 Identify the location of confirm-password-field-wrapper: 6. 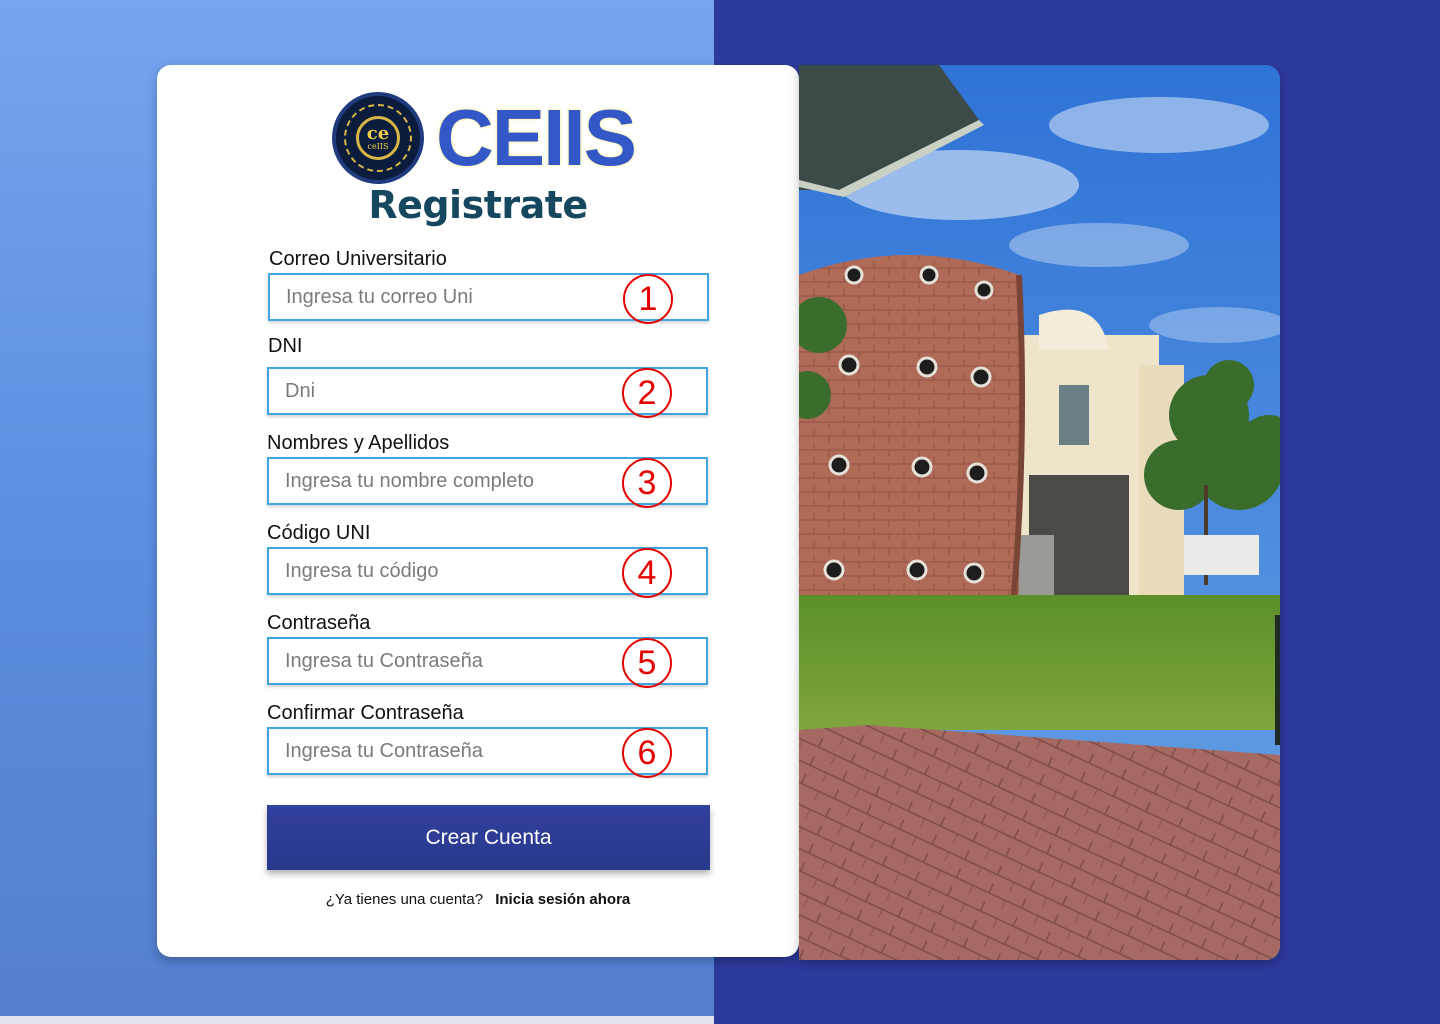
(487, 752).